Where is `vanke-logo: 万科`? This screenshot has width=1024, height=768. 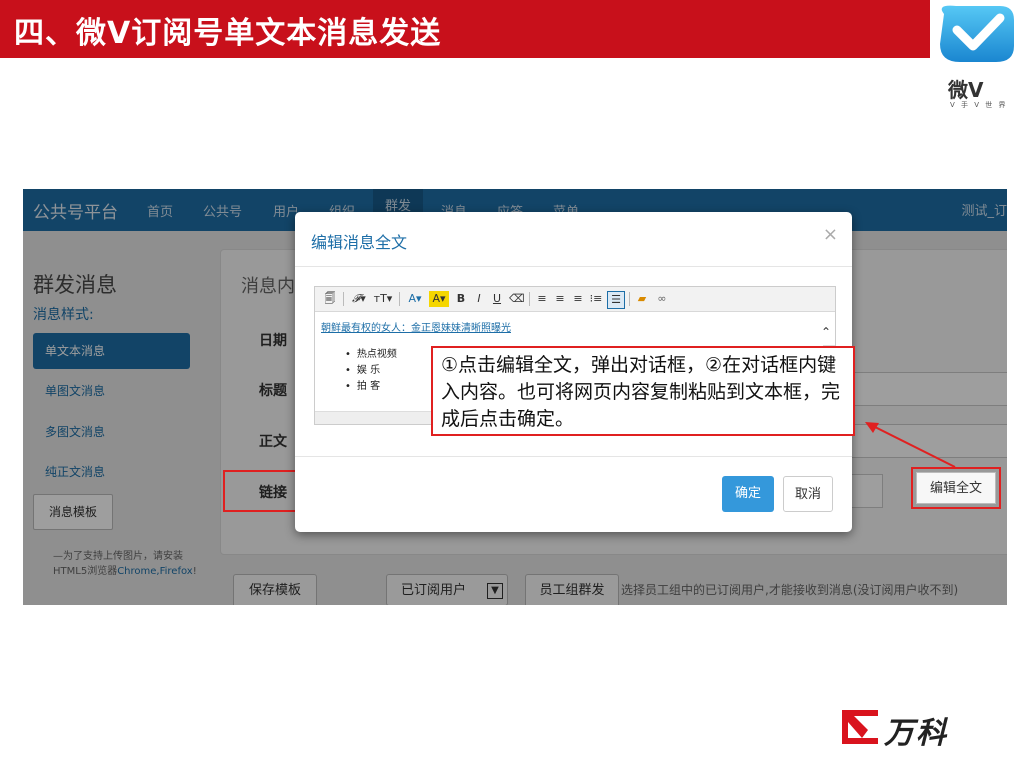
vanke-logo: 万科 is located at coordinates (906, 729).